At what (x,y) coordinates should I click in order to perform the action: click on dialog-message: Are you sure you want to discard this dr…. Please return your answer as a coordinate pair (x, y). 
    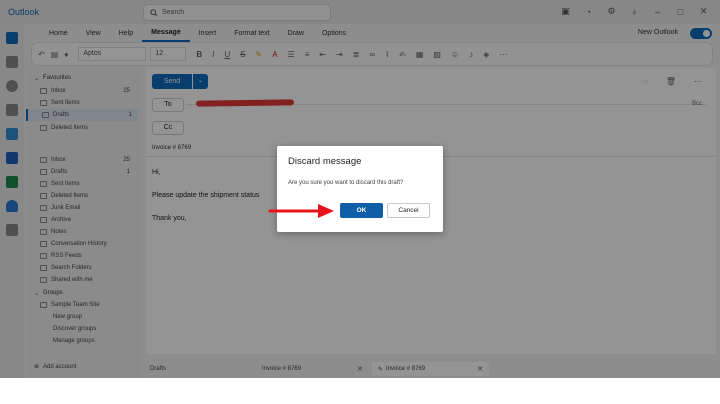
    Looking at the image, I should click on (346, 183).